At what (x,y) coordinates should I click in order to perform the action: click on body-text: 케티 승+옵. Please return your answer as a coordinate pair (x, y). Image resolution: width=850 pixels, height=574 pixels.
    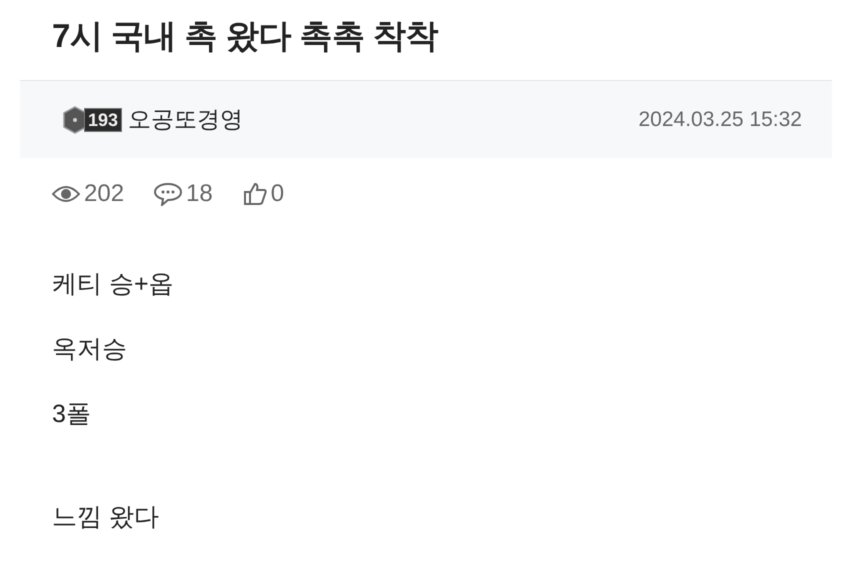
    Looking at the image, I should click on (113, 284).